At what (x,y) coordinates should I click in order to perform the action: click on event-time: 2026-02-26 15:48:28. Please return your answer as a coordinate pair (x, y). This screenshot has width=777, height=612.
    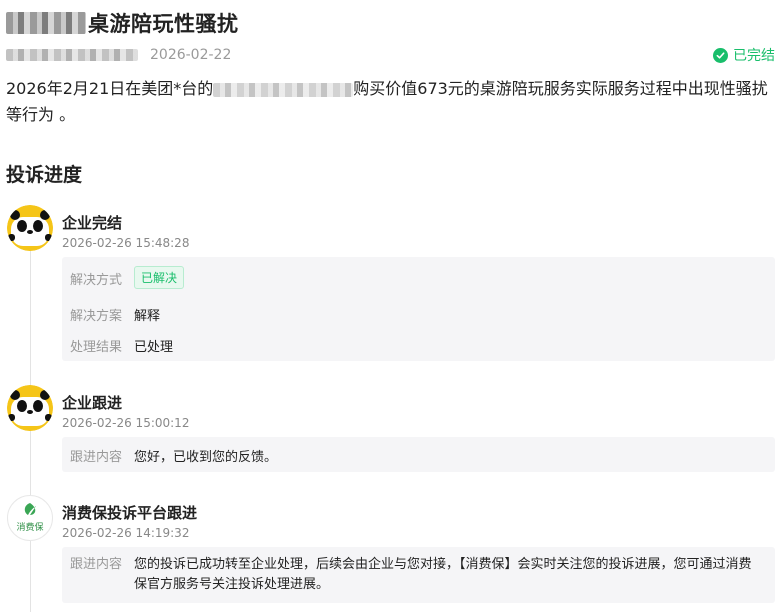
    Looking at the image, I should click on (126, 243).